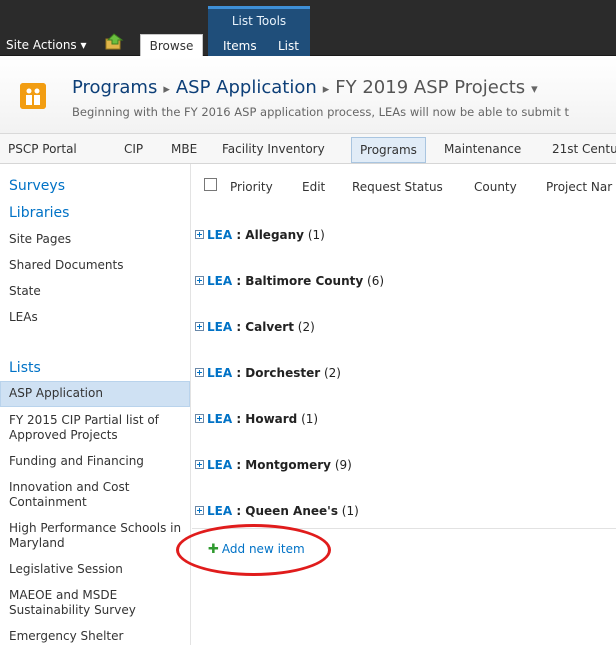  I want to click on group-name: Dorchester, so click(283, 373).